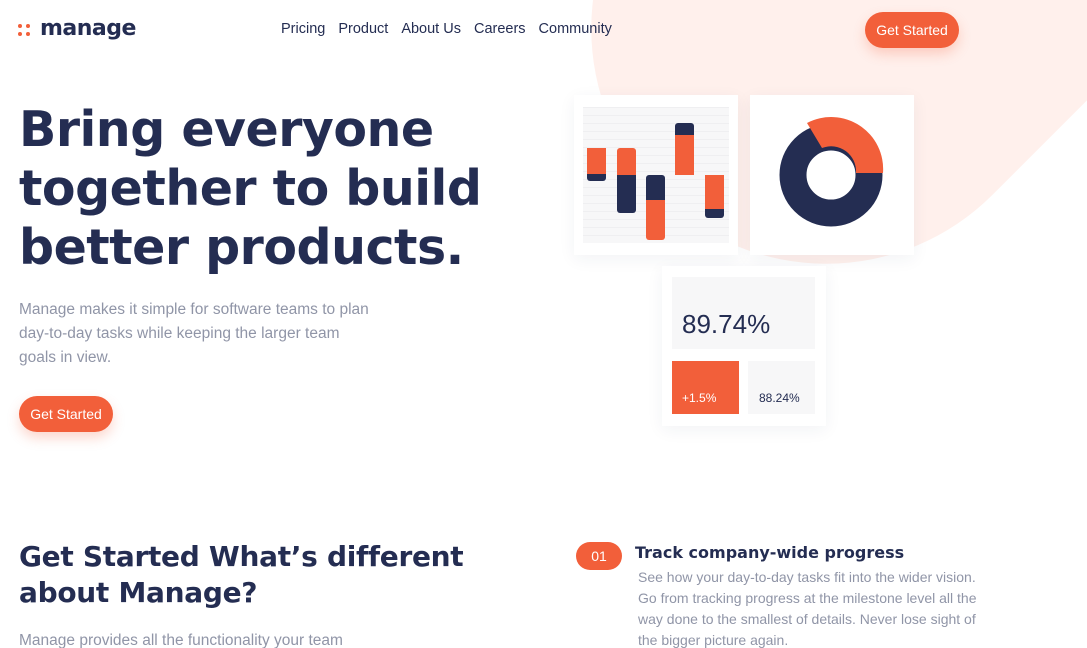  I want to click on nav-link-community: Community, so click(575, 29).